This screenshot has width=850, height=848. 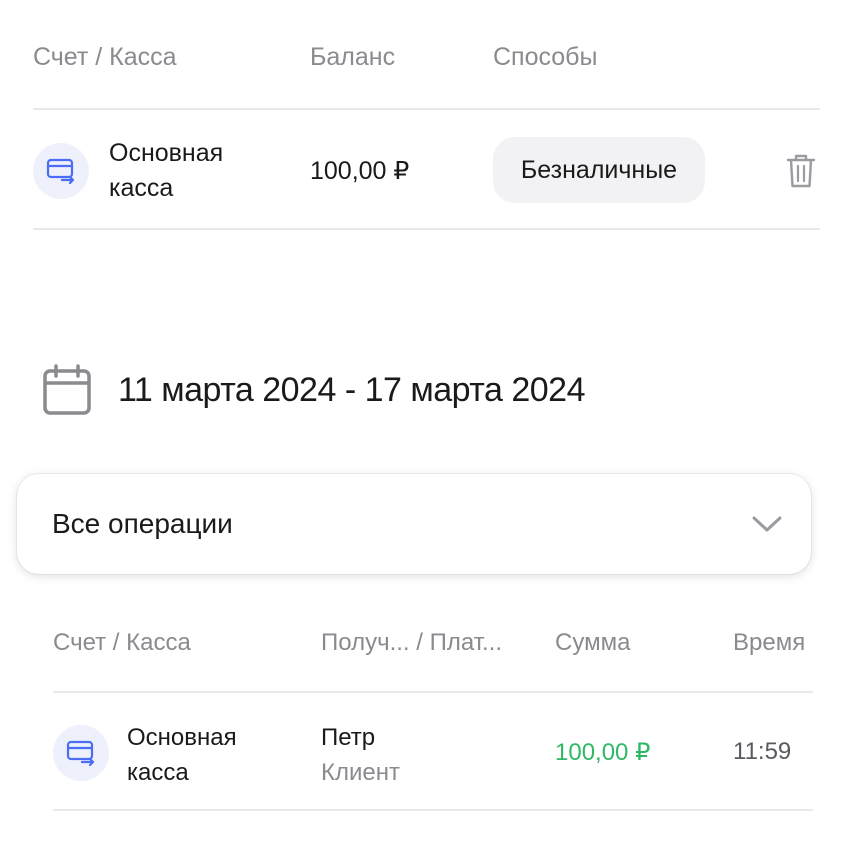 What do you see at coordinates (182, 737) in the screenshot?
I see `operation-account-line1: Основная` at bounding box center [182, 737].